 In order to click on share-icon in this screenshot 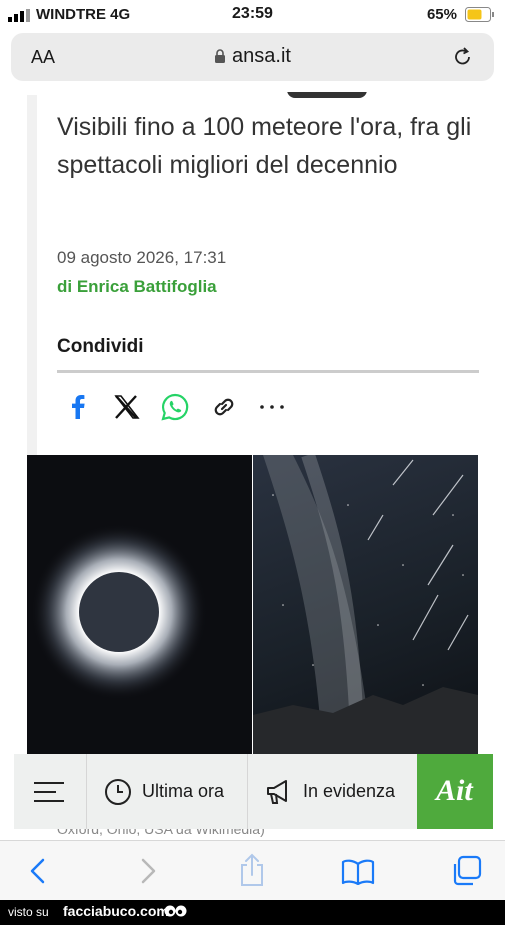, I will do `click(252, 870)`.